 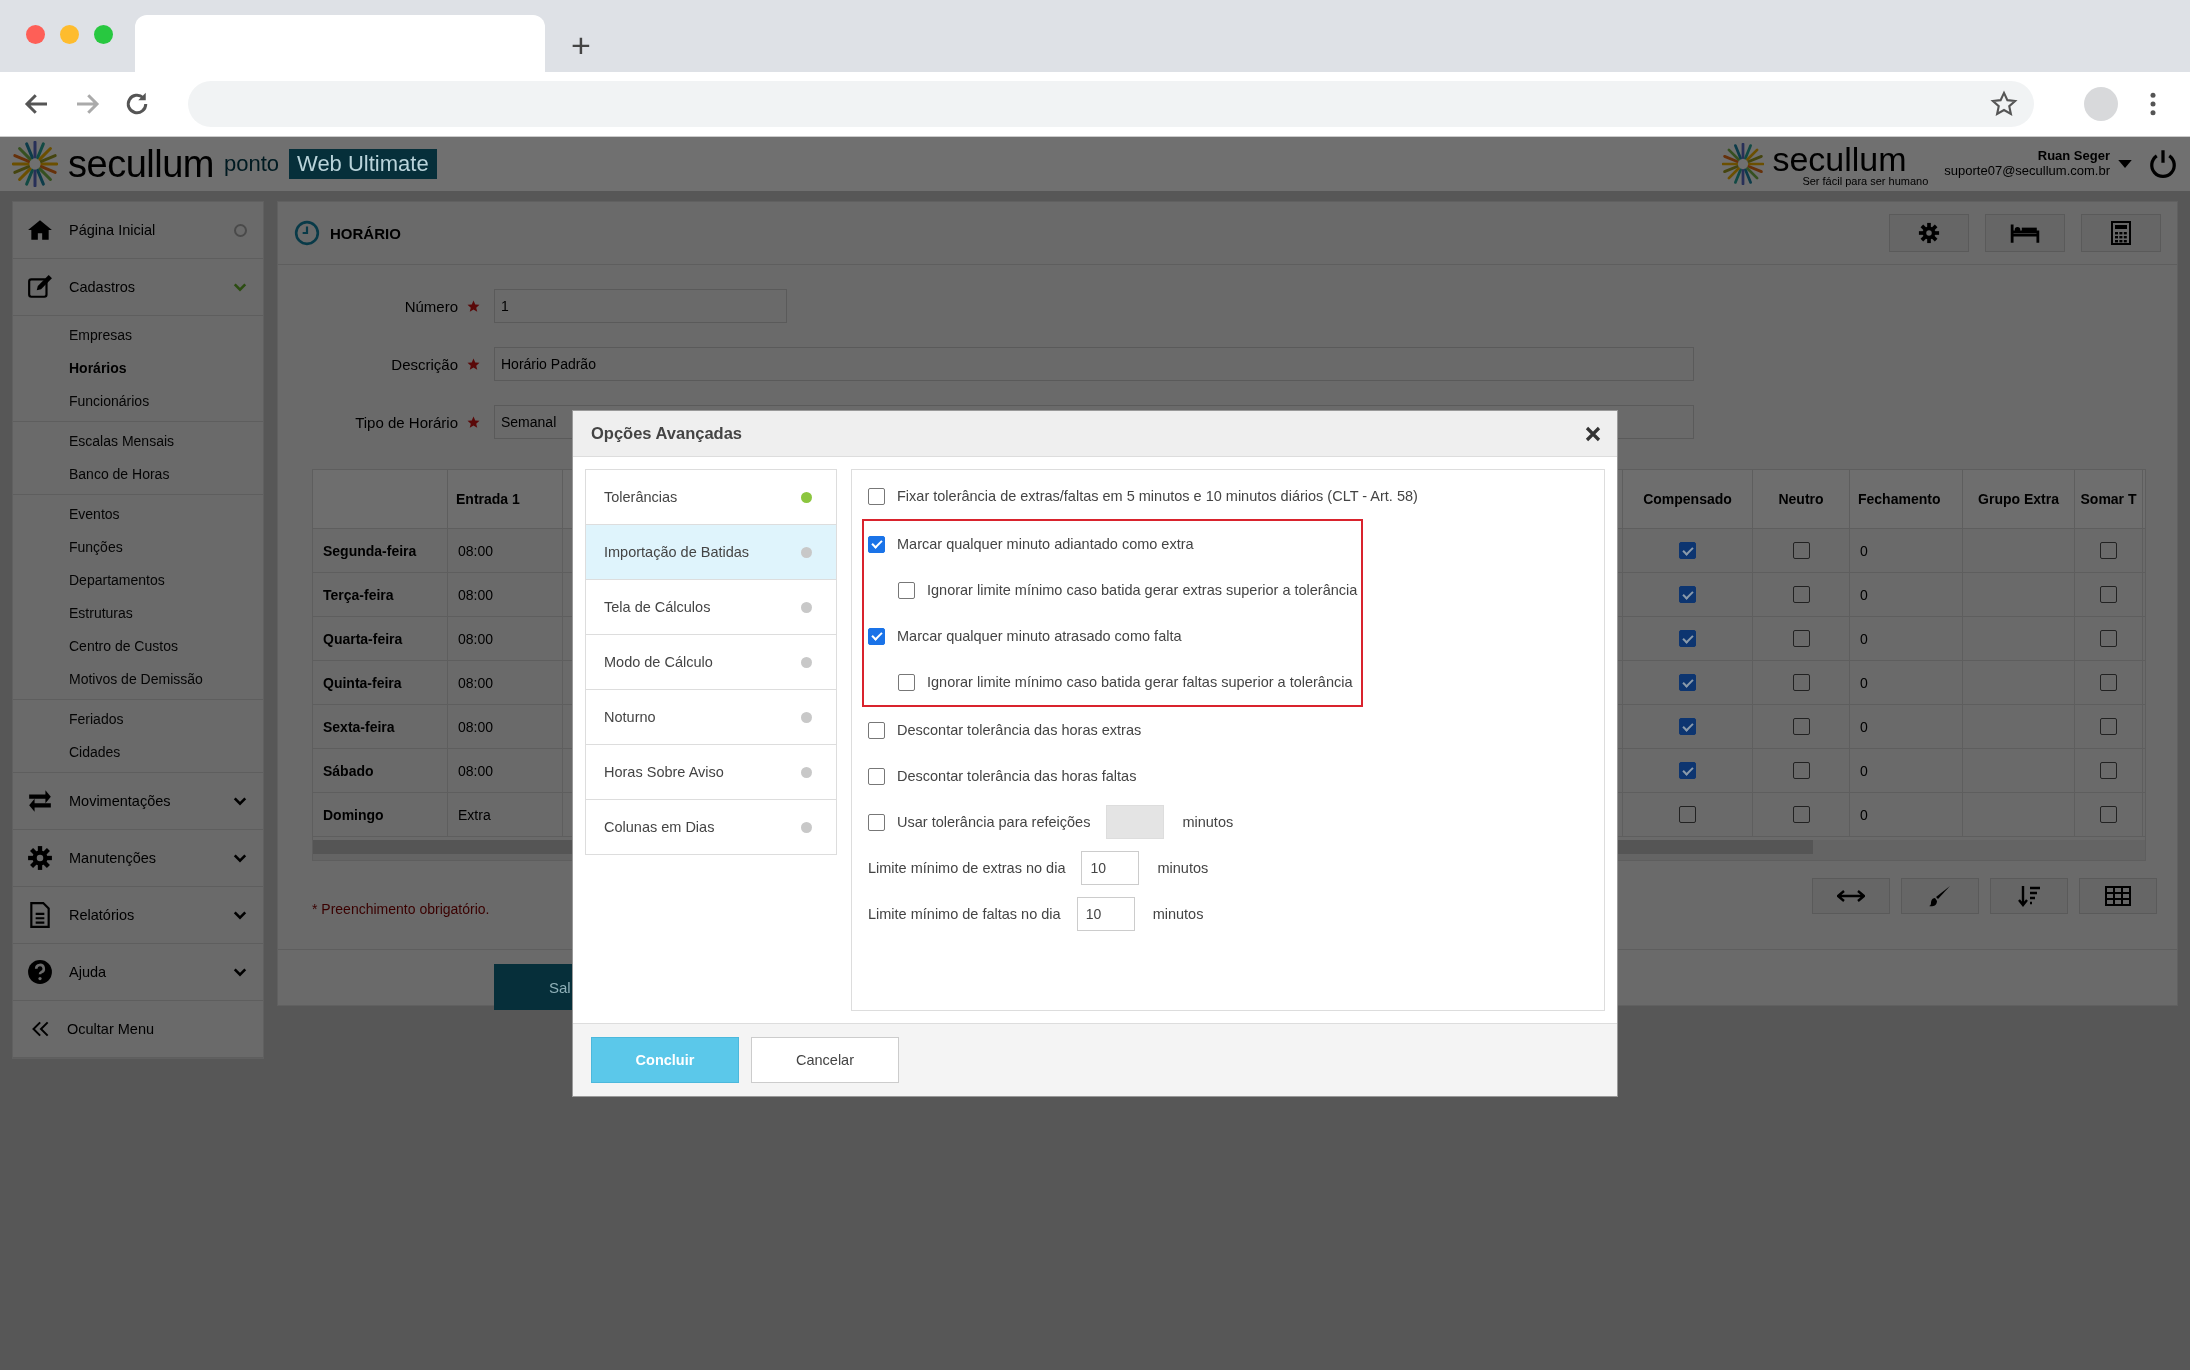 I want to click on submenu-item: Funcionários, so click(x=138, y=401).